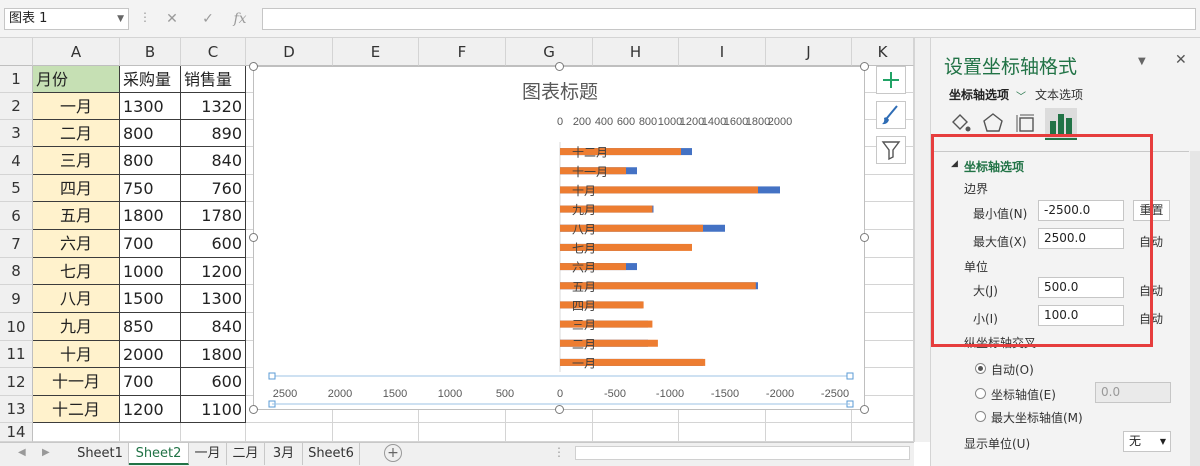 This screenshot has height=466, width=1200. What do you see at coordinates (172, 19) in the screenshot?
I see `close-icon: ✕` at bounding box center [172, 19].